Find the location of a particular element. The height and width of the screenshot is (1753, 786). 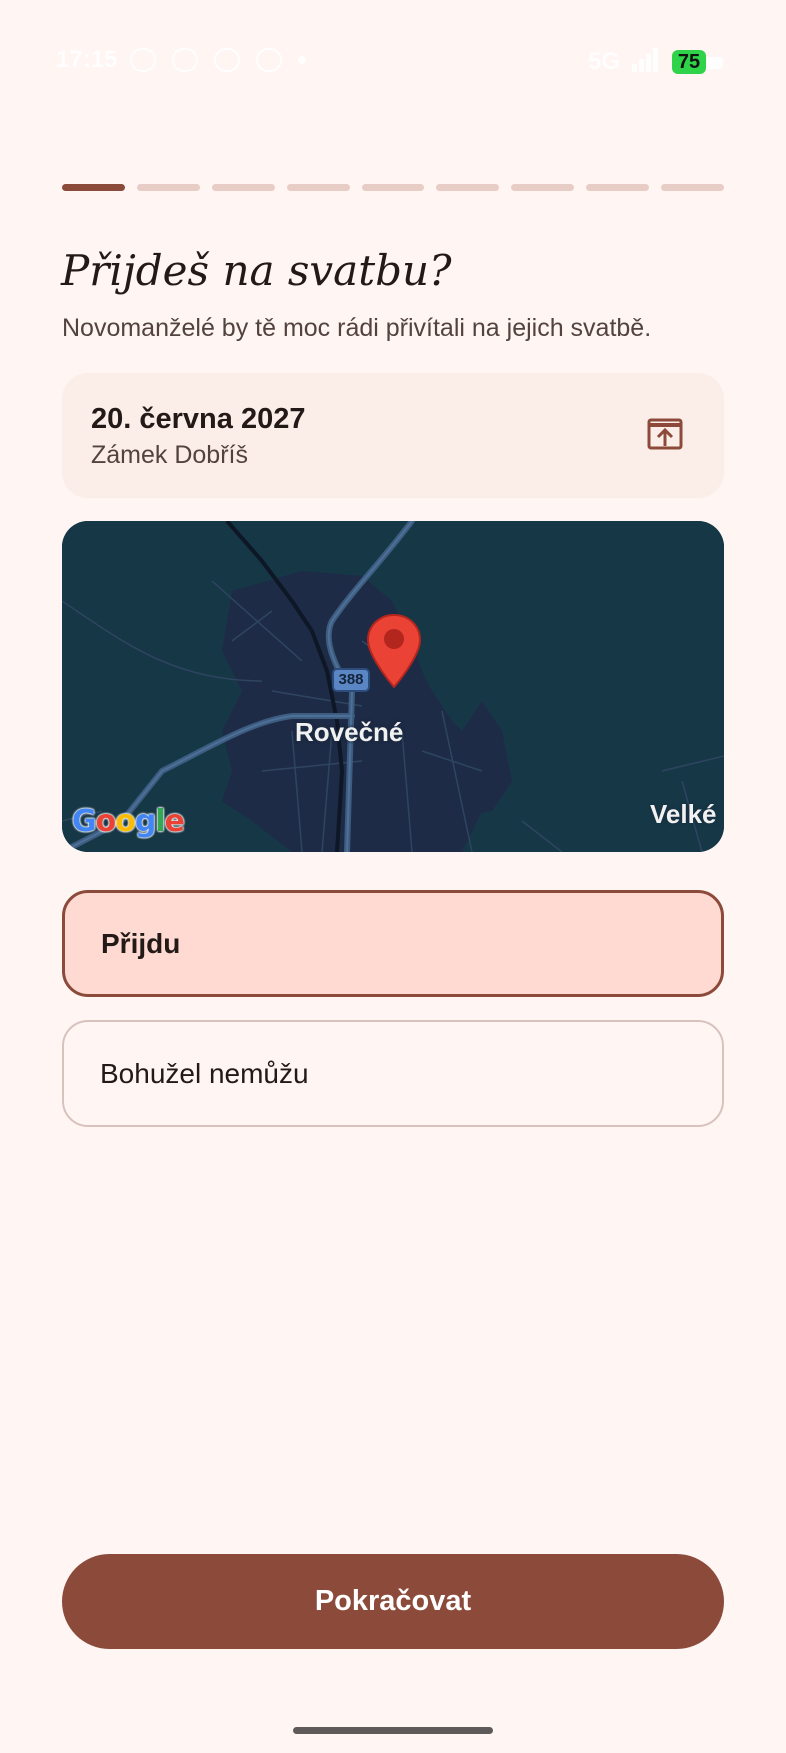

home-indicator is located at coordinates (393, 1730).